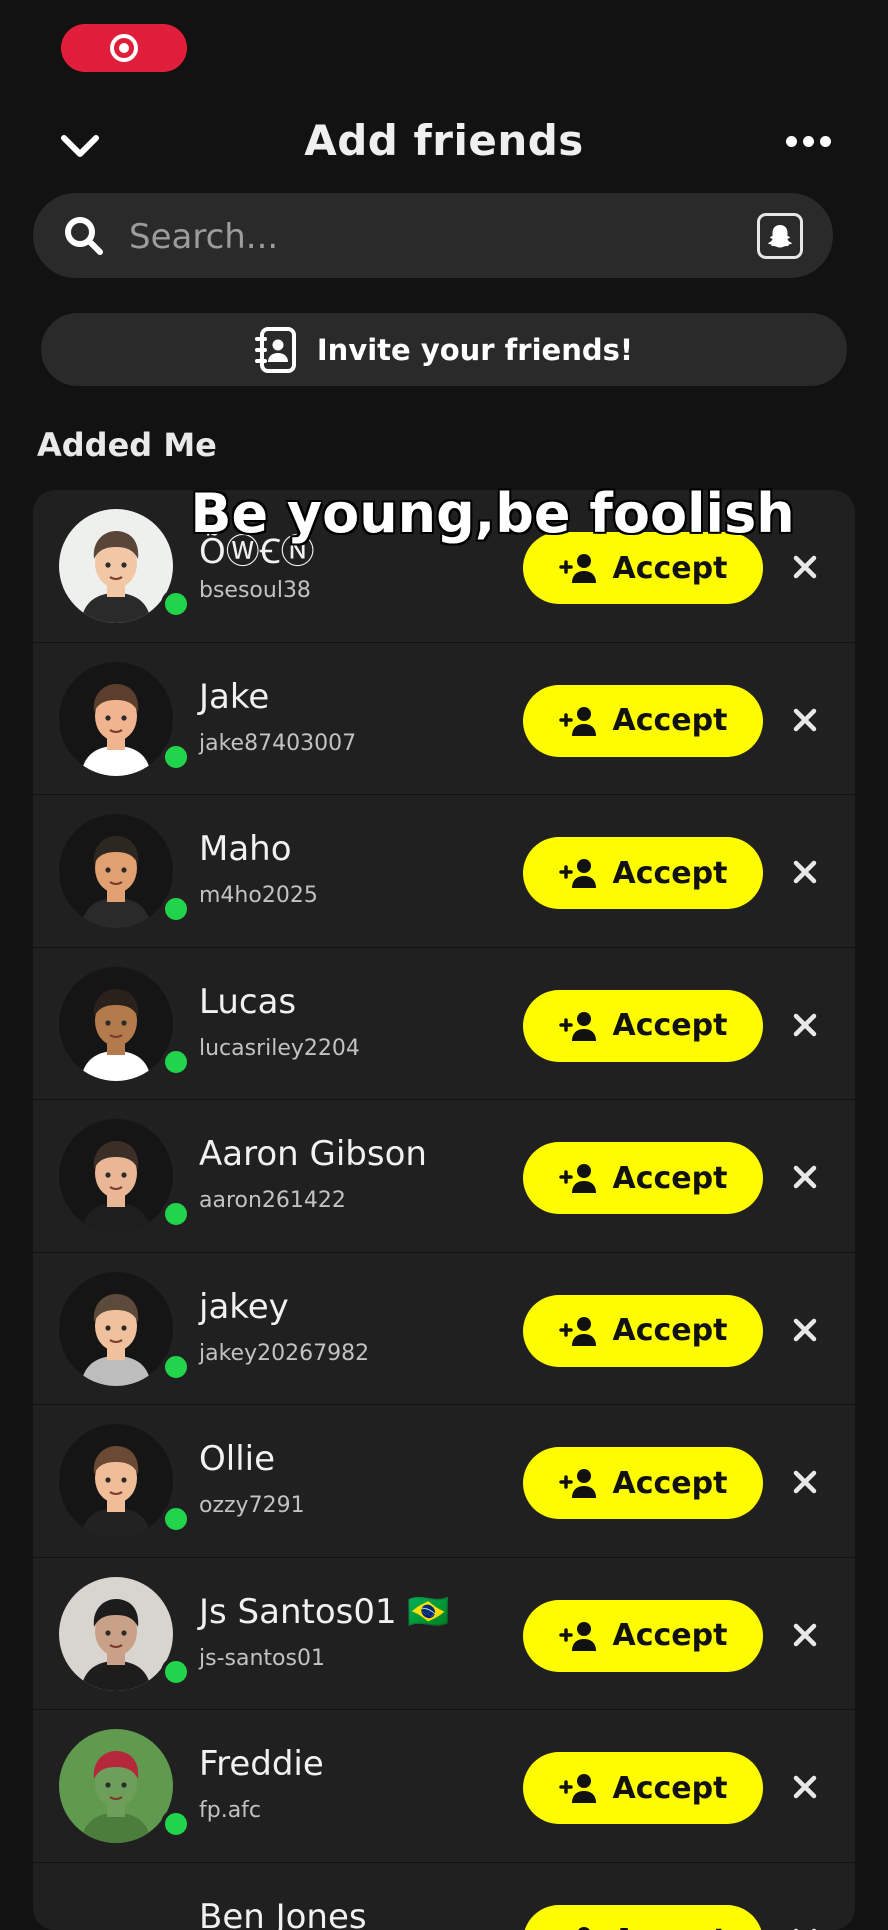  Describe the element at coordinates (444, 566) in the screenshot. I see `friend-request-row: ÕⓌꞒⓃ bsesoul38 Accept` at that location.